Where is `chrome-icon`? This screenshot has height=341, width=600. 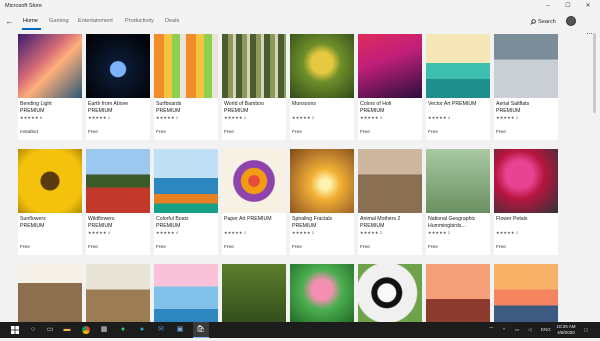
chrome-icon is located at coordinates (86, 330).